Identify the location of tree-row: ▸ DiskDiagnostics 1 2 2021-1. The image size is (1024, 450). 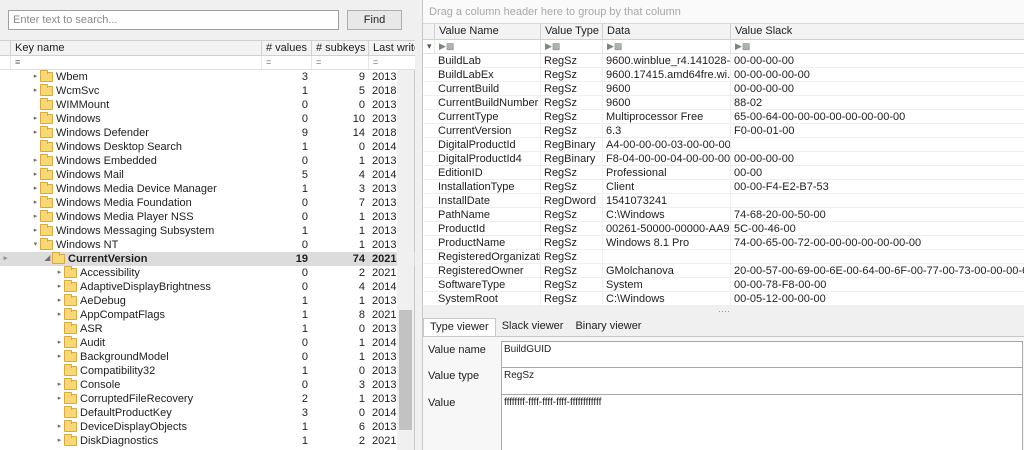
(207, 441).